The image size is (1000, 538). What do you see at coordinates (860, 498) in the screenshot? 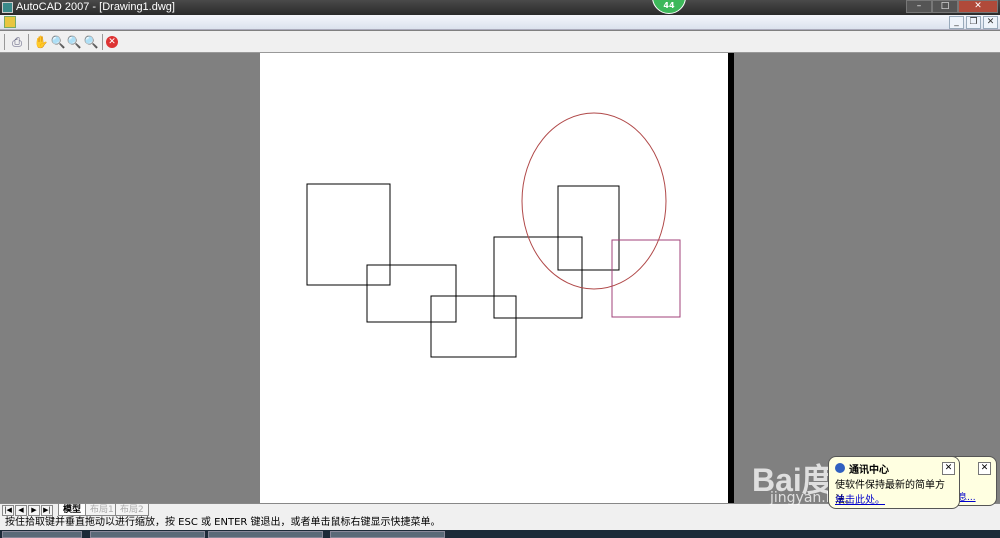
I see `balloon-link: 单击此处。` at bounding box center [860, 498].